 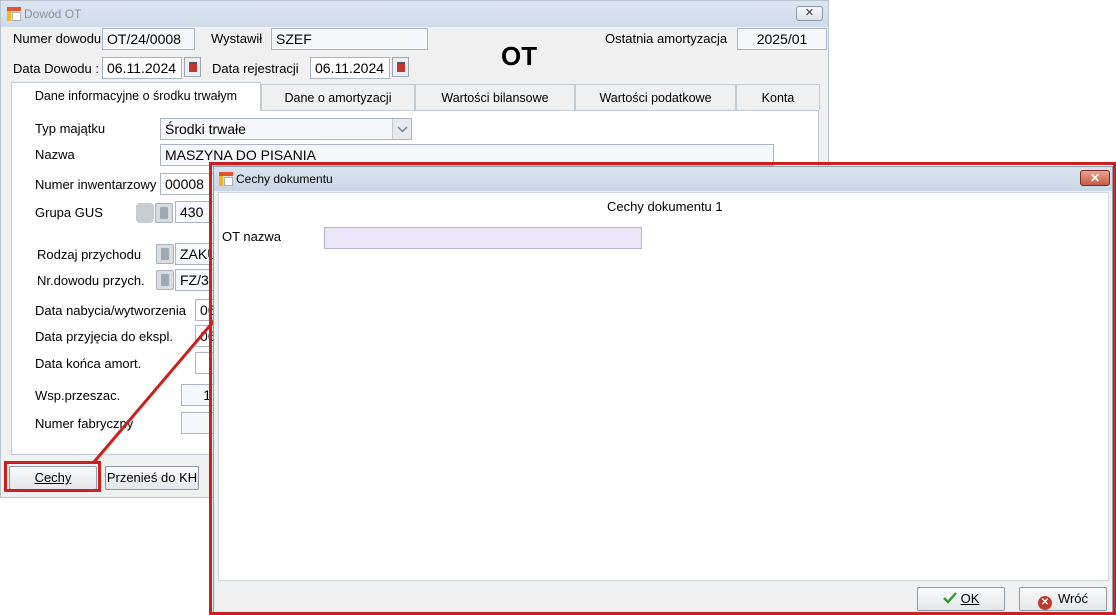 I want to click on check-icon, so click(x=949, y=598).